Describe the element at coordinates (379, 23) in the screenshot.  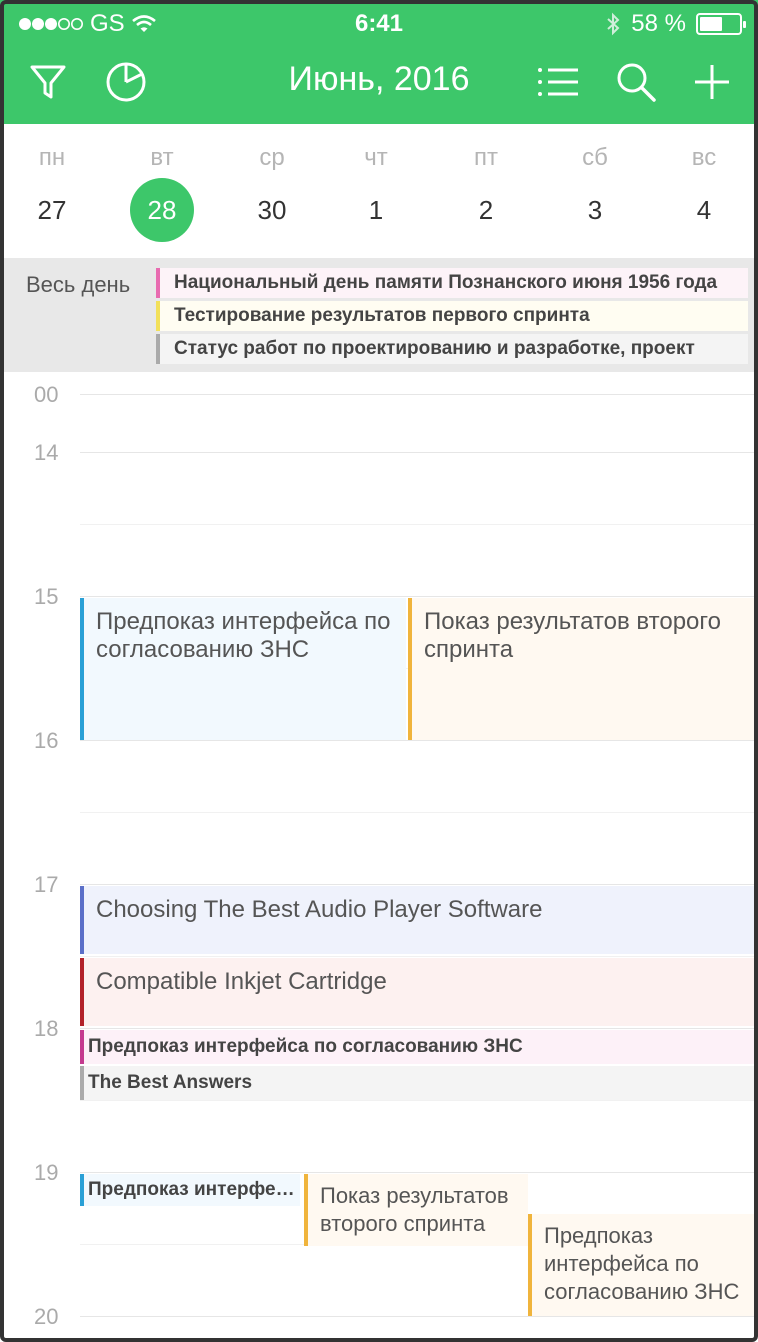
I see `status-bar: GS 6:41 58 %` at that location.